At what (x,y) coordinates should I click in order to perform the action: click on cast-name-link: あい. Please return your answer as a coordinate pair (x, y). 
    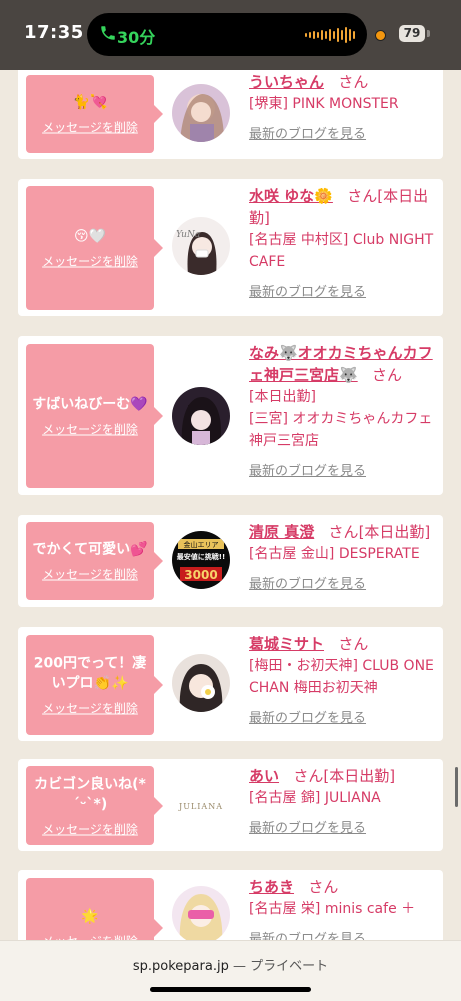
    Looking at the image, I should click on (264, 776).